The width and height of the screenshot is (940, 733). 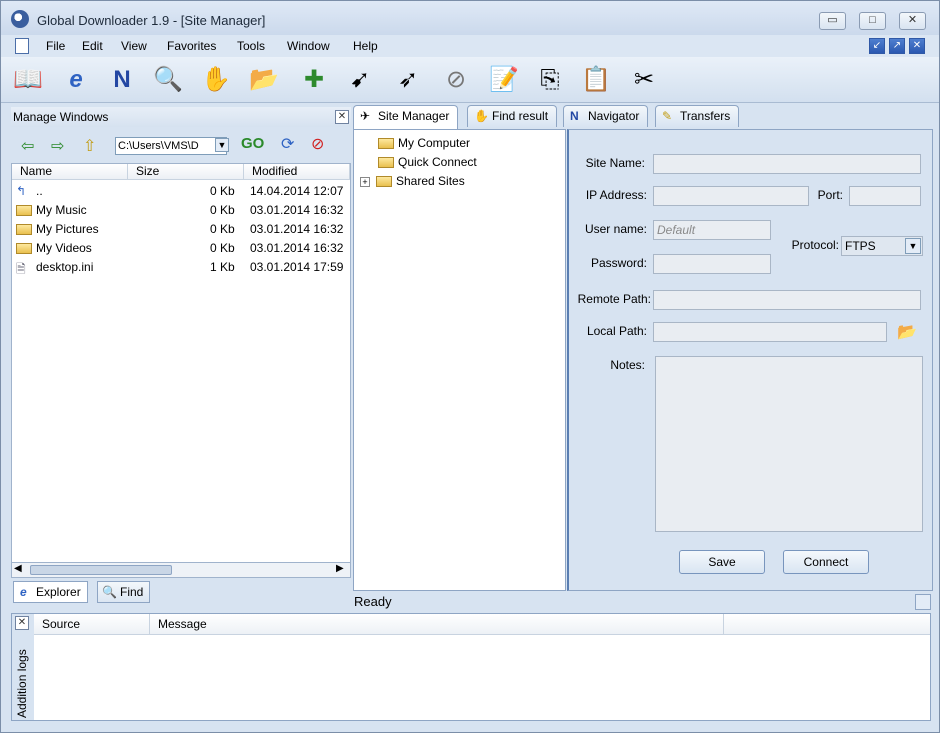 I want to click on search-icon: 🔍, so click(x=168, y=80).